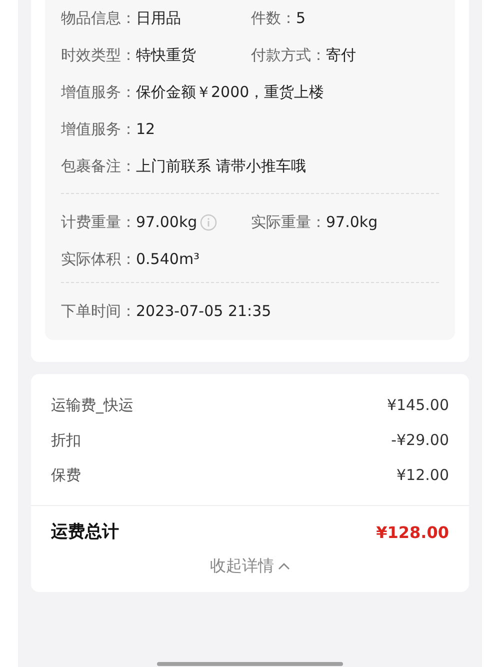 Image resolution: width=500 pixels, height=667 pixels. I want to click on field-value: 特快重货, so click(166, 55).